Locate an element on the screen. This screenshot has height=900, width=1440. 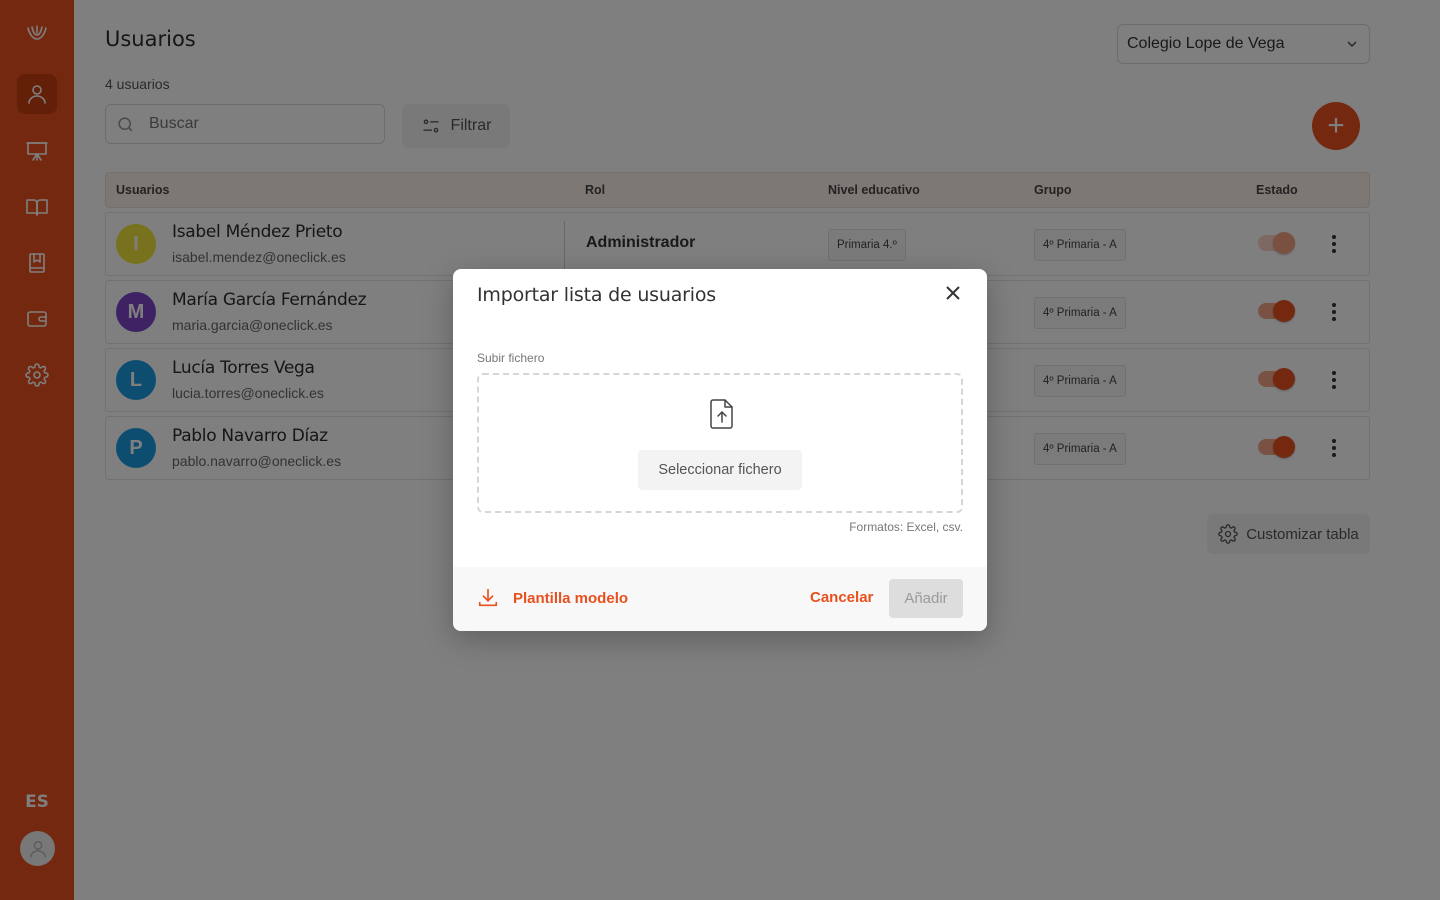
download-template-link: Plantilla modelo is located at coordinates (552, 598).